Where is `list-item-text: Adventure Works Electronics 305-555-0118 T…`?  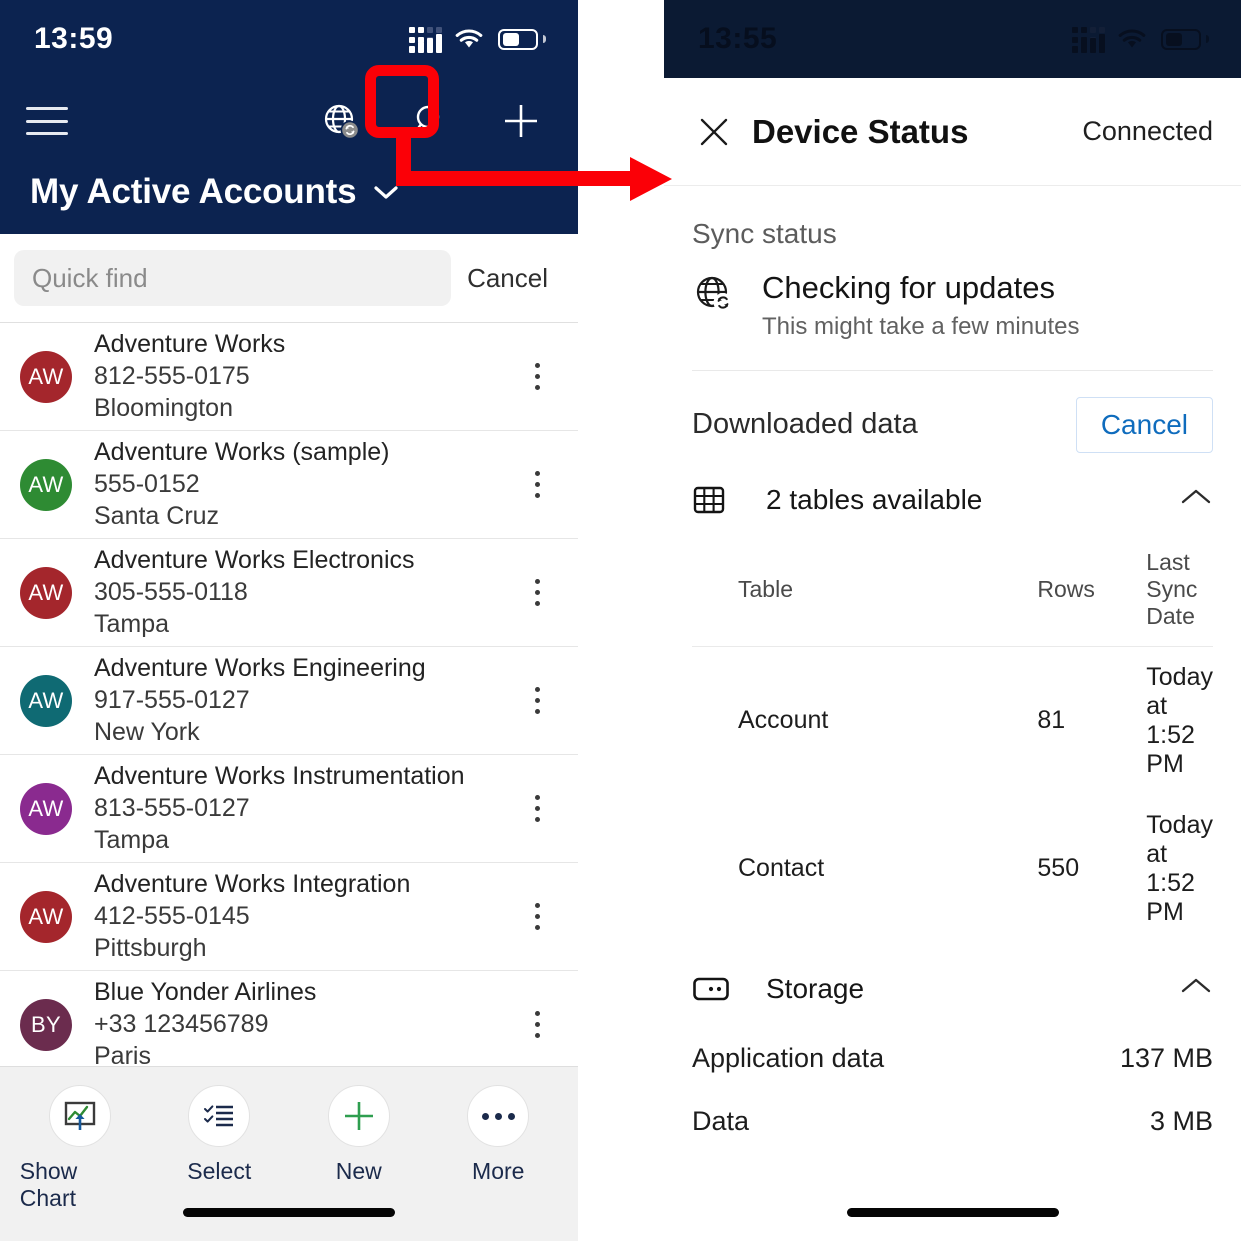
list-item-text: Adventure Works Electronics 305-555-0118 T… is located at coordinates (296, 592).